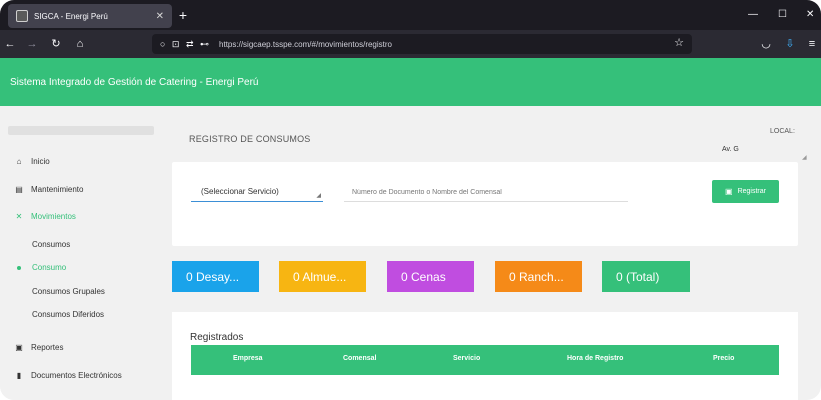 This screenshot has width=821, height=400. What do you see at coordinates (753, 15) in the screenshot?
I see `minimize-icon: —` at bounding box center [753, 15].